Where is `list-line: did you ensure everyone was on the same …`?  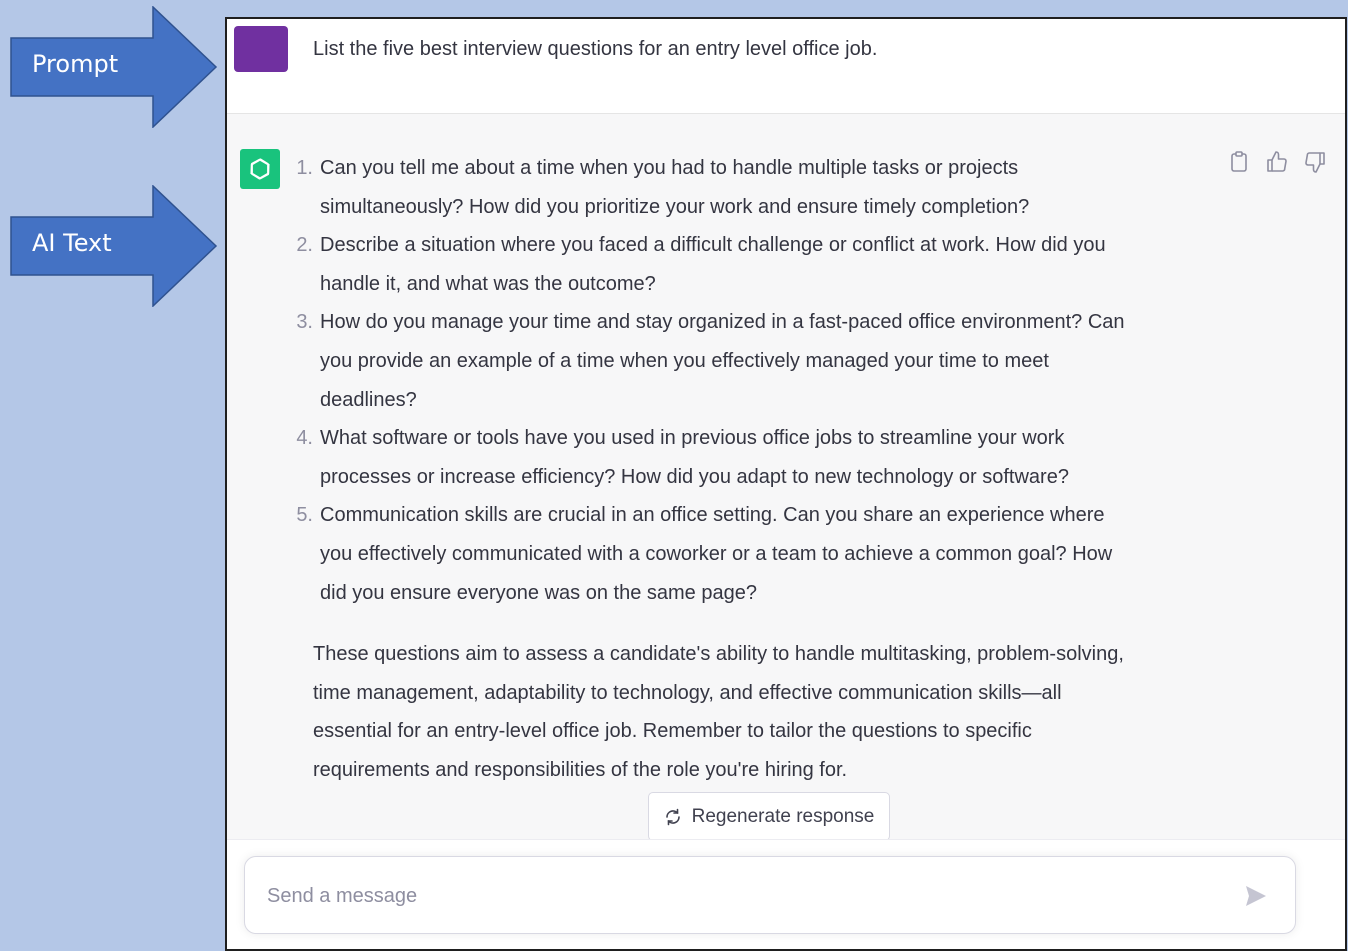
list-line: did you ensure everyone was on the same … is located at coordinates (538, 592).